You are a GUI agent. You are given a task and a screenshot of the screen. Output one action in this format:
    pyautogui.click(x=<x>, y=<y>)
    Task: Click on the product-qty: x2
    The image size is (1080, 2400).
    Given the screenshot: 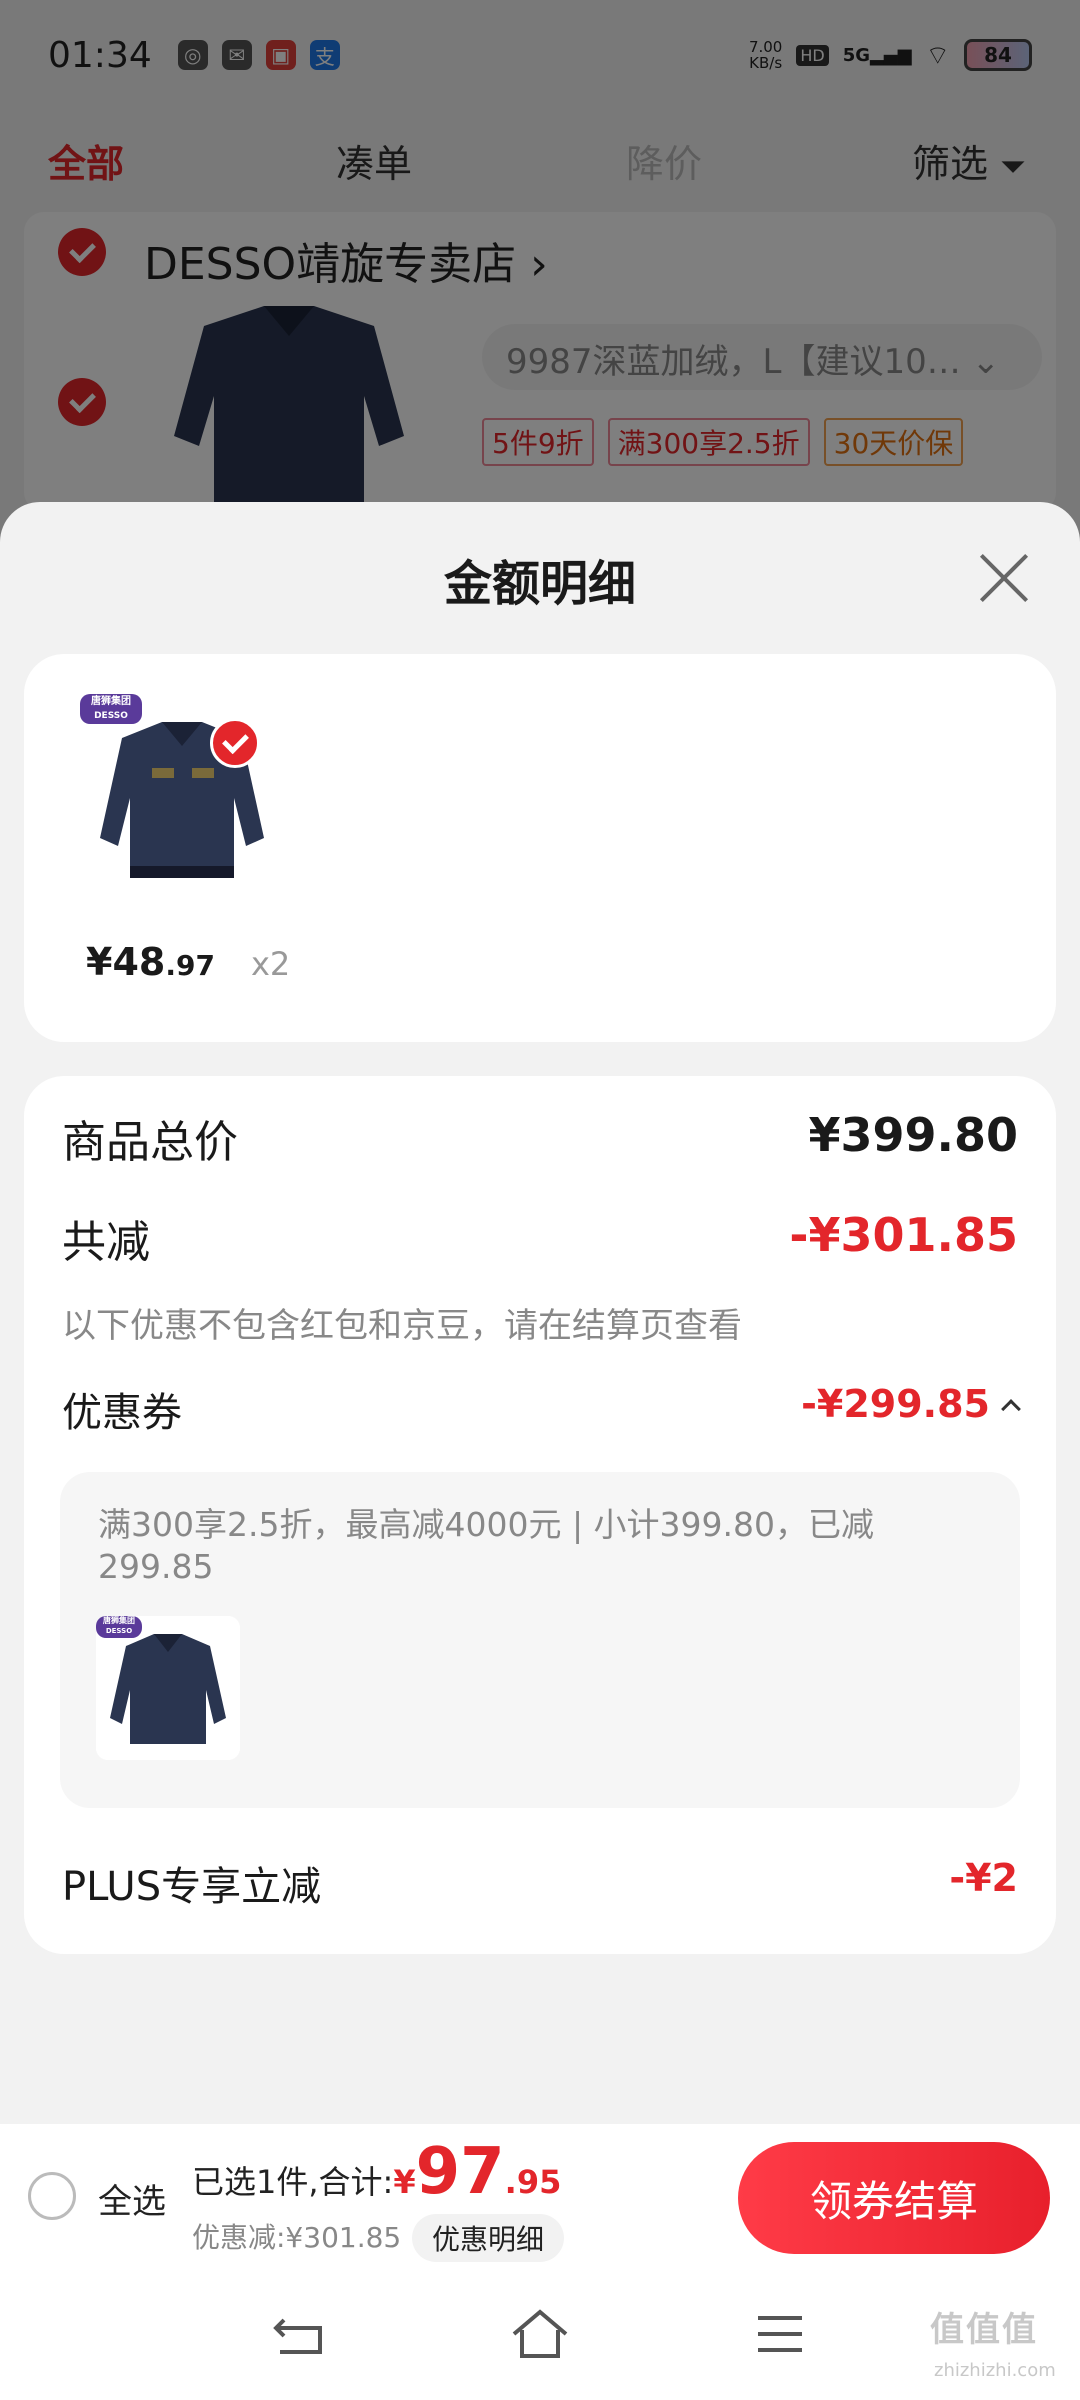 What is the action you would take?
    pyautogui.click(x=270, y=964)
    